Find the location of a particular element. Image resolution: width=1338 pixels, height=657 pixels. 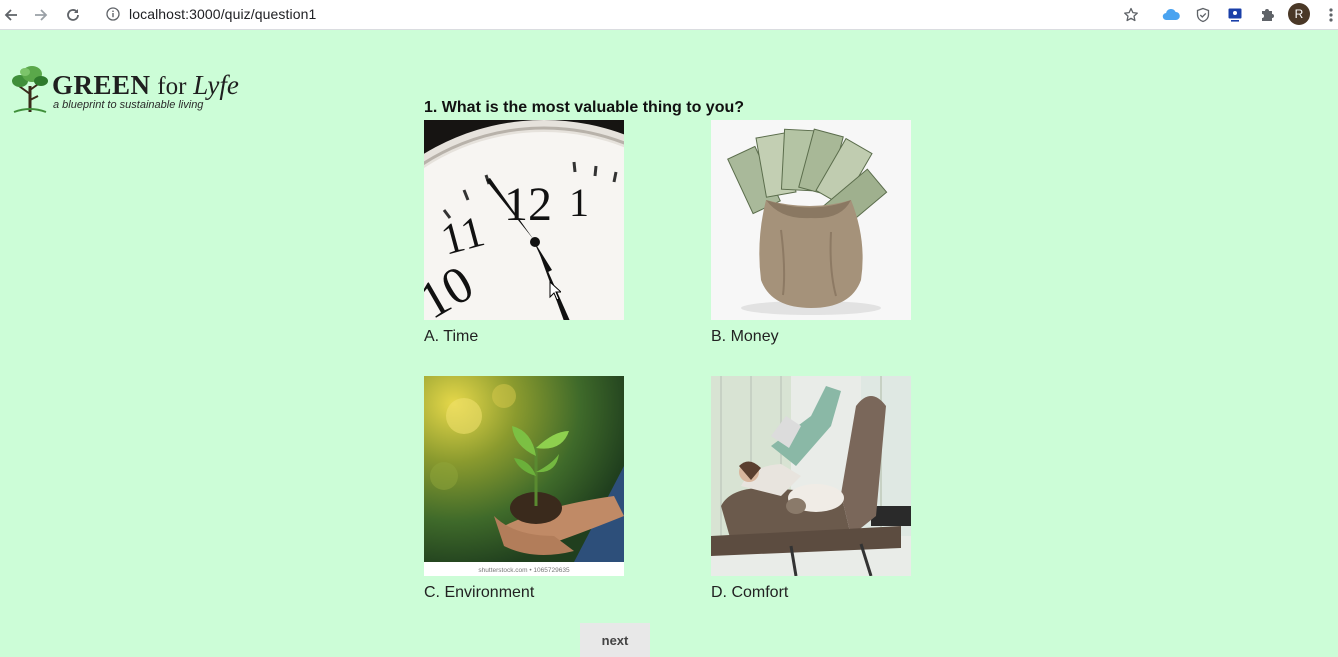

svg-text: 12 is located at coordinates (528, 204).